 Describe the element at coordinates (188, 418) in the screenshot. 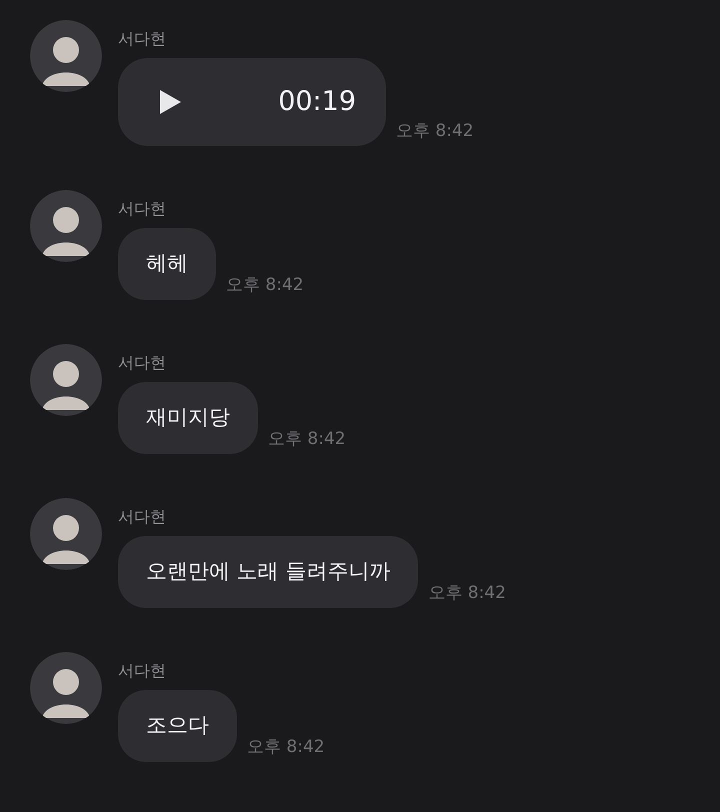

I see `message-bubble: 재미지당` at that location.